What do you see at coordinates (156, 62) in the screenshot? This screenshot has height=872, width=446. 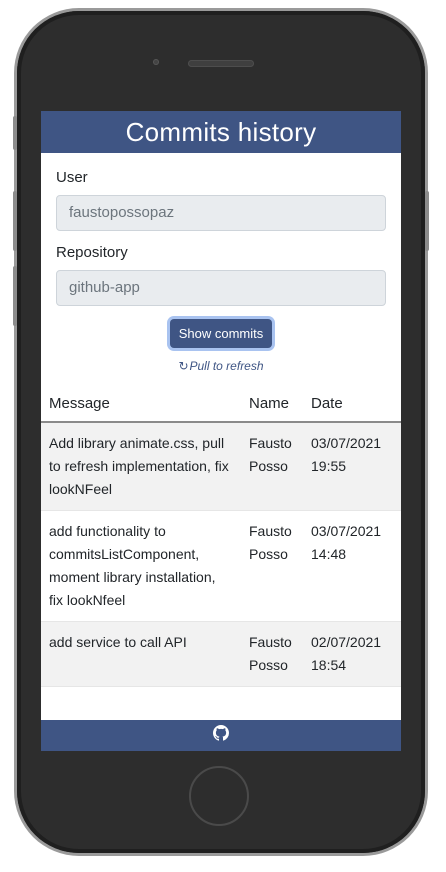 I see `phone-camera` at bounding box center [156, 62].